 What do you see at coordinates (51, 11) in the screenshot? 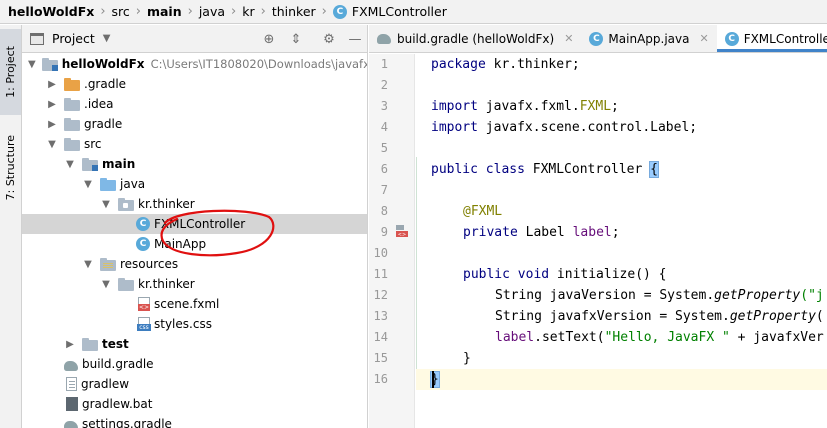
I see `breadcrumb-project: helloWoldFx` at bounding box center [51, 11].